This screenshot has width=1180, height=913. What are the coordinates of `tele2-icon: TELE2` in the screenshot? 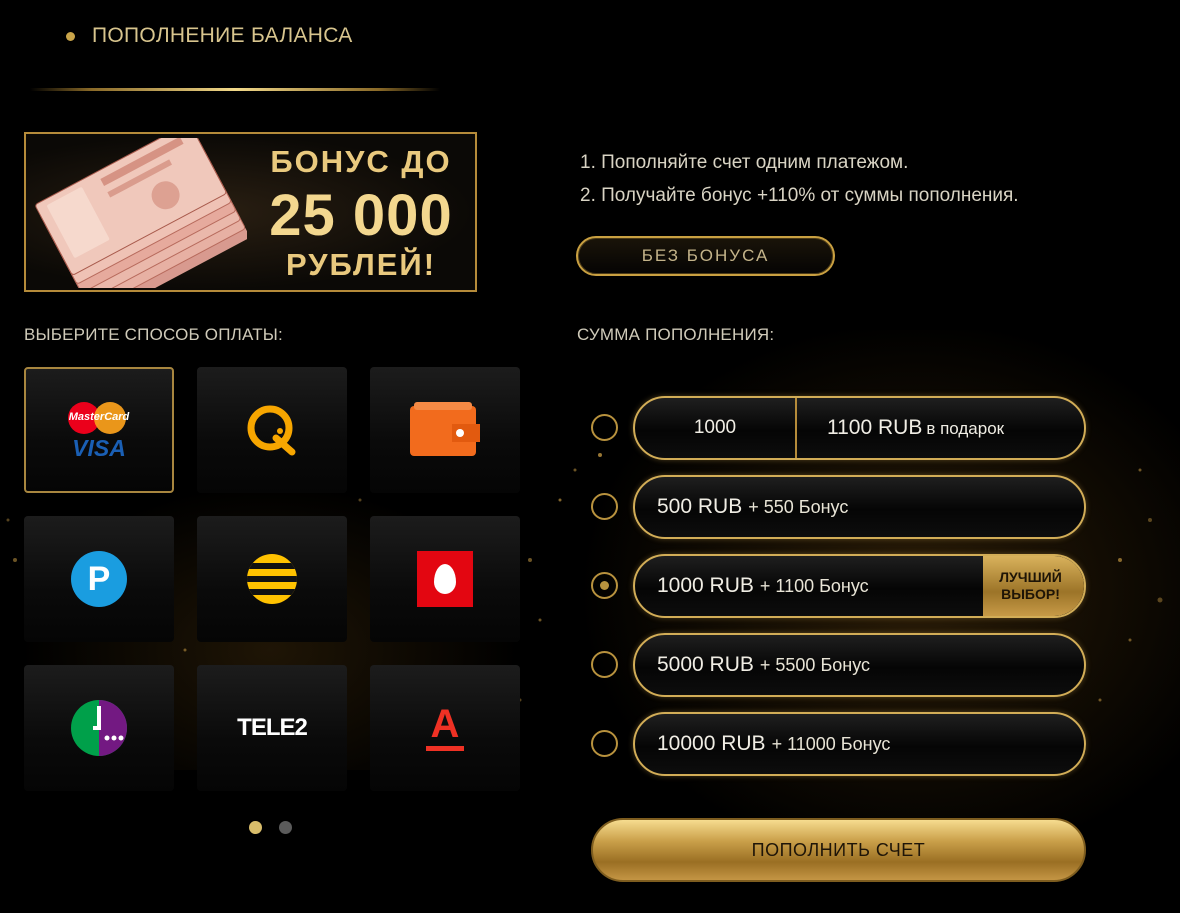 It's located at (272, 727).